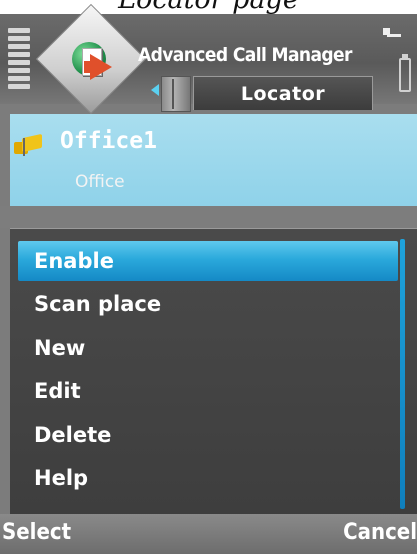 The image size is (417, 554). What do you see at coordinates (208, 534) in the screenshot?
I see `softkey-bar: Select Cancel` at bounding box center [208, 534].